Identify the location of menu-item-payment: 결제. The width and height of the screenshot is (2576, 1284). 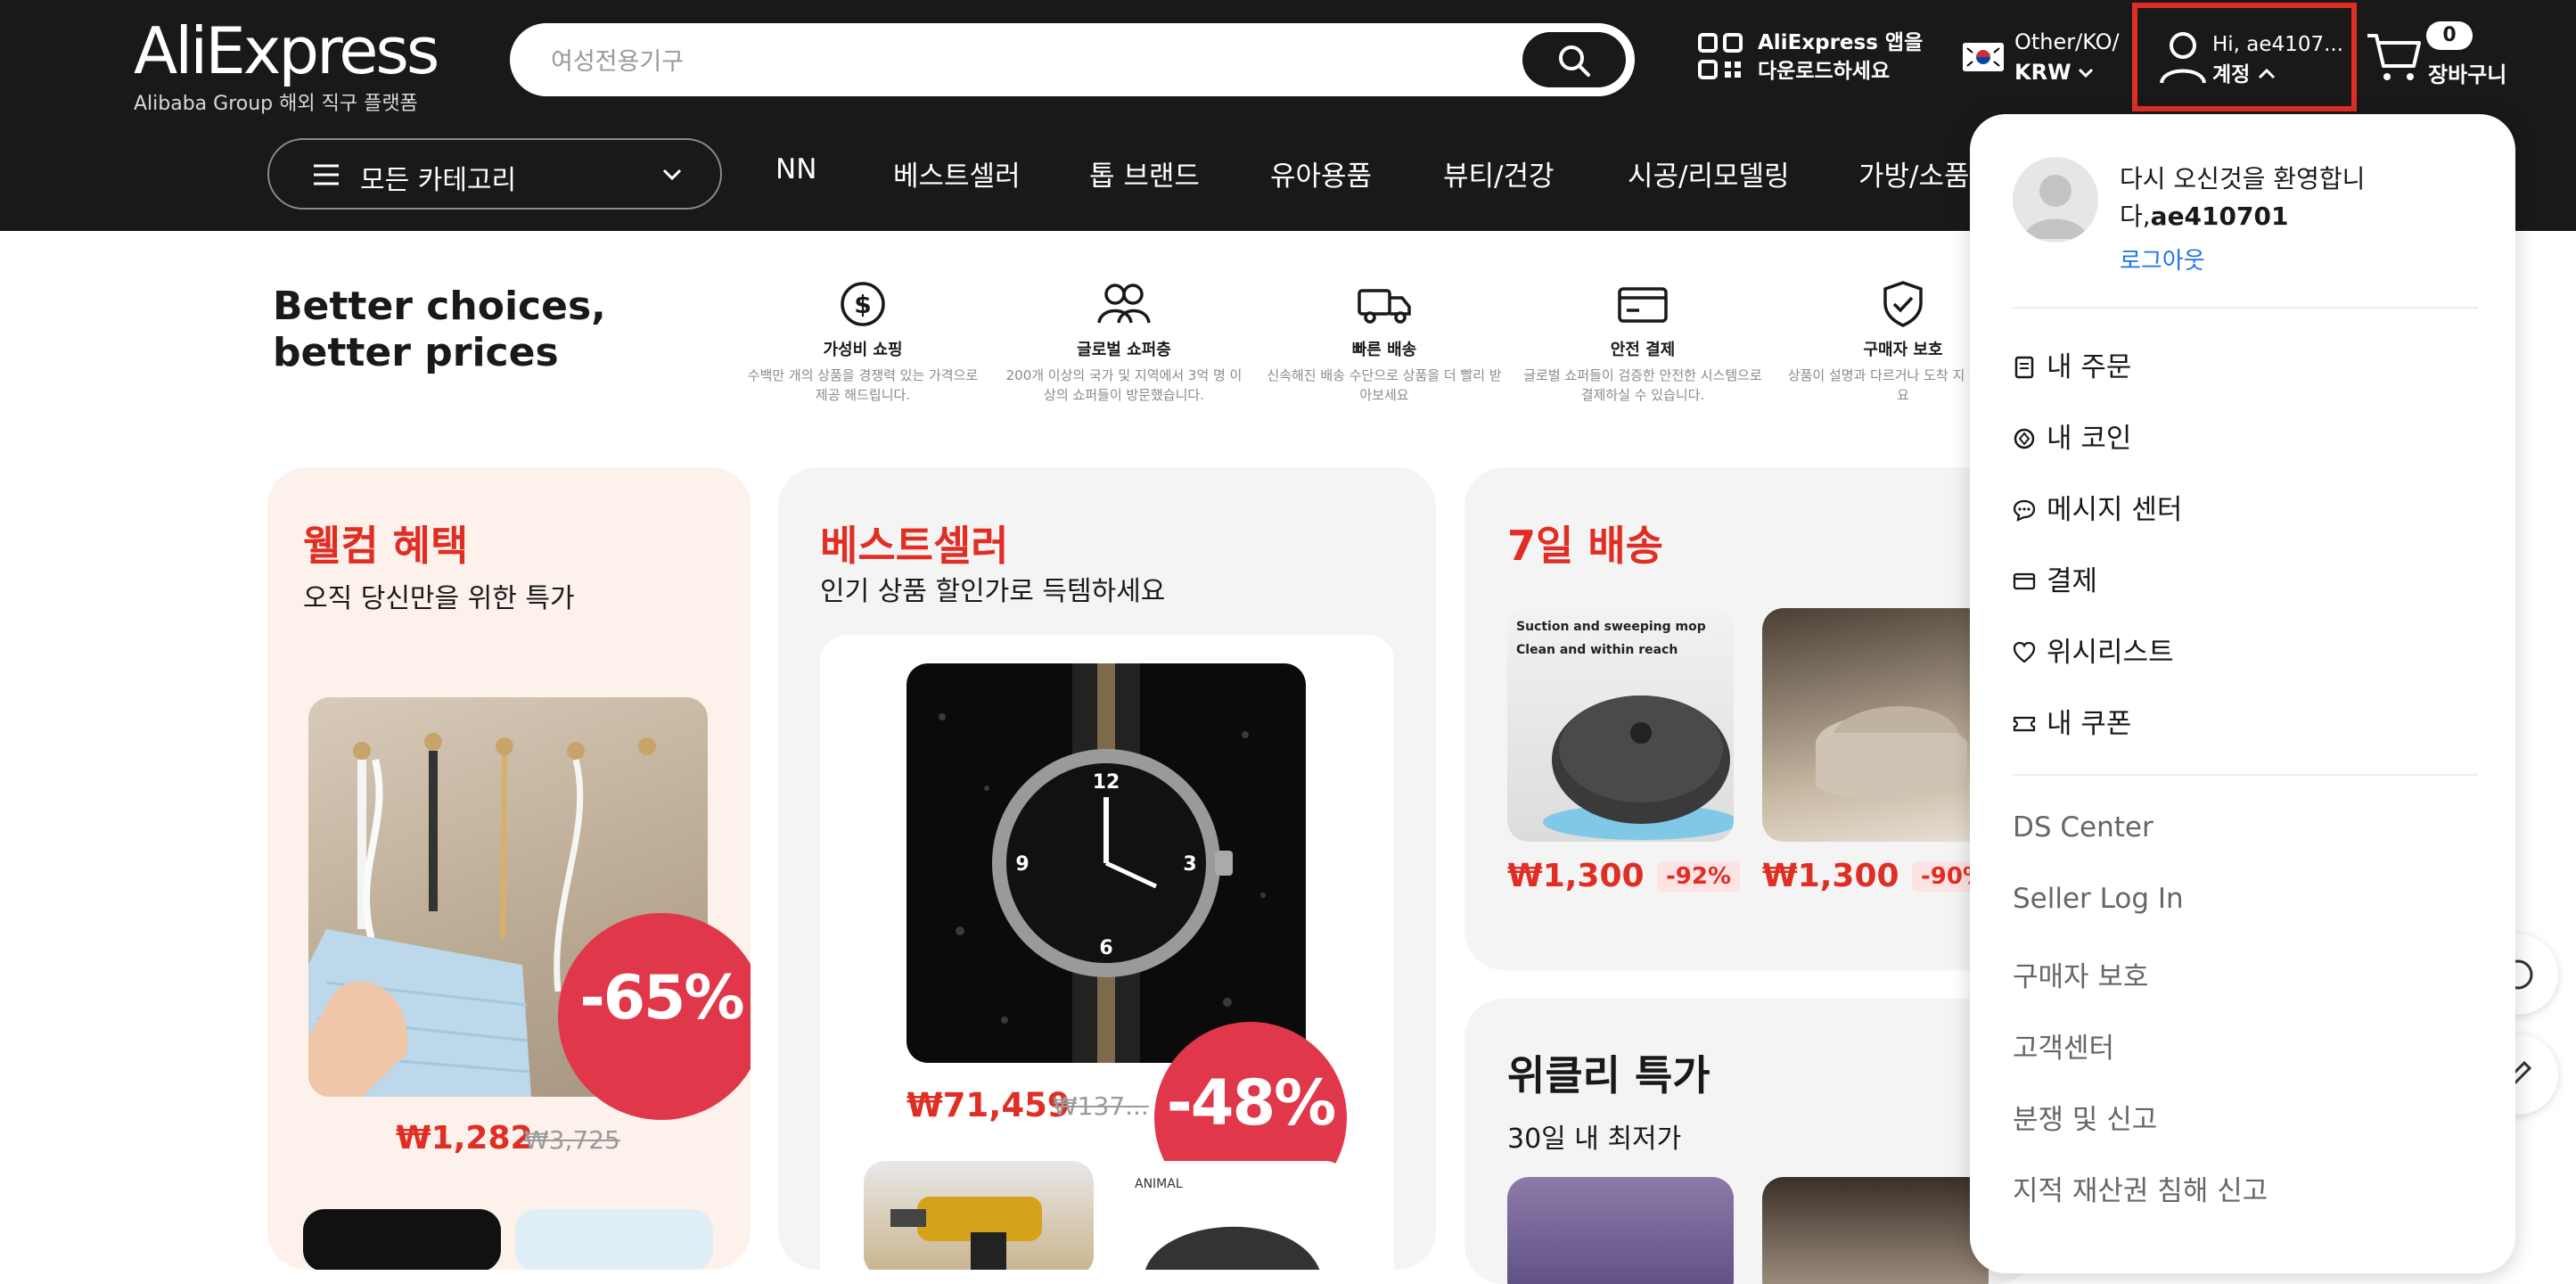
(2055, 578).